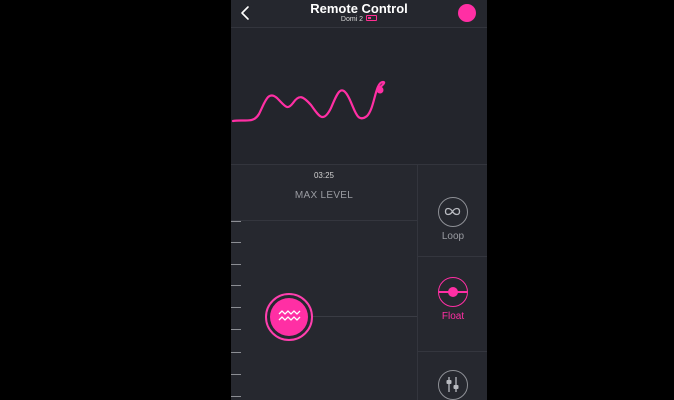  Describe the element at coordinates (364, 316) in the screenshot. I see `current-level-line` at that location.